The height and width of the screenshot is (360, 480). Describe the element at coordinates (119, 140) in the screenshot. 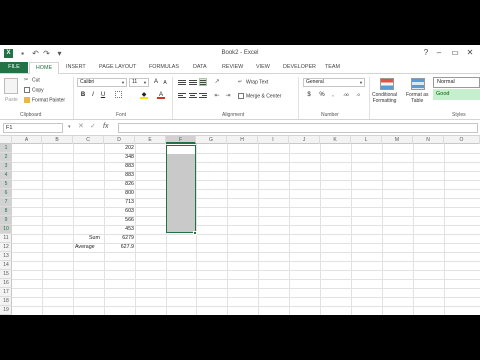

I see `column-header-d: D` at that location.